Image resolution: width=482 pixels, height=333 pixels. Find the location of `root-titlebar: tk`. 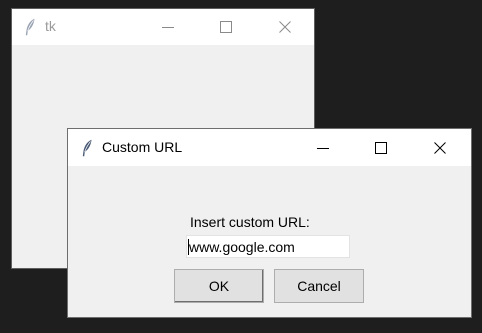

root-titlebar: tk is located at coordinates (163, 27).